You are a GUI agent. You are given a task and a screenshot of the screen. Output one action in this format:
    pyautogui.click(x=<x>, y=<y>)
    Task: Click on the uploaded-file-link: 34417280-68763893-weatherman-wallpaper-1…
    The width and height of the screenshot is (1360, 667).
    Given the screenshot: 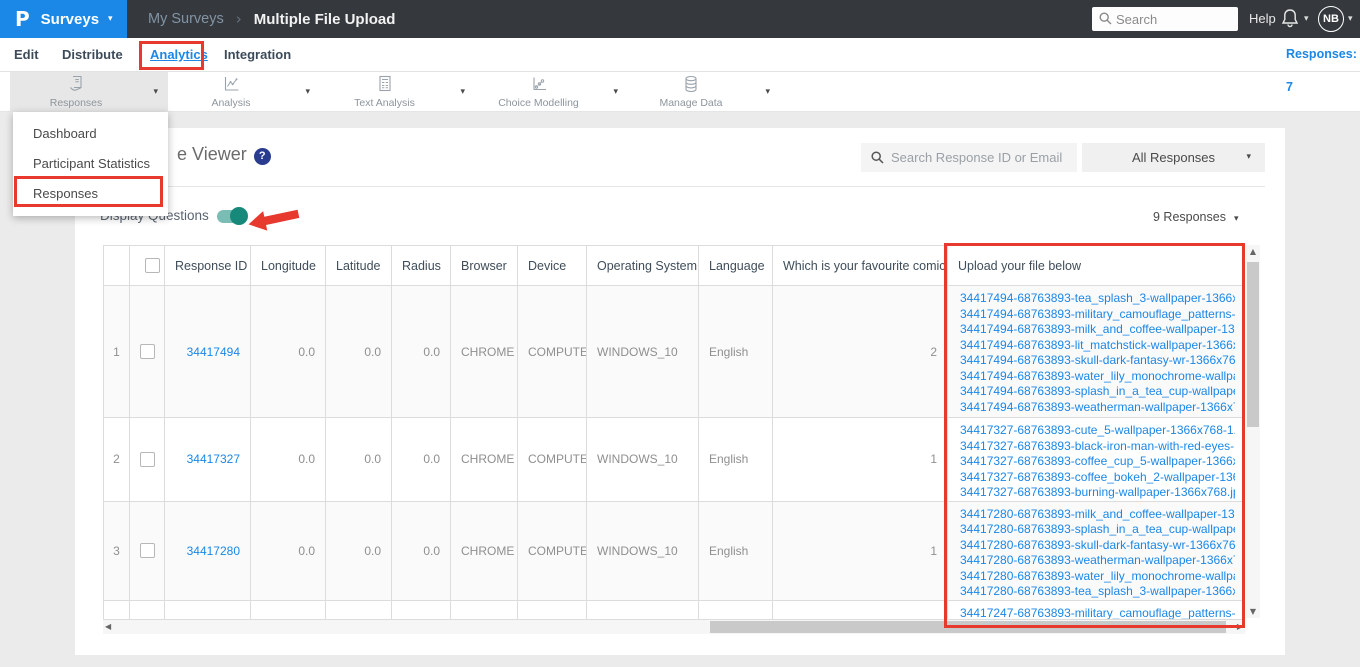 What is the action you would take?
    pyautogui.click(x=1097, y=561)
    